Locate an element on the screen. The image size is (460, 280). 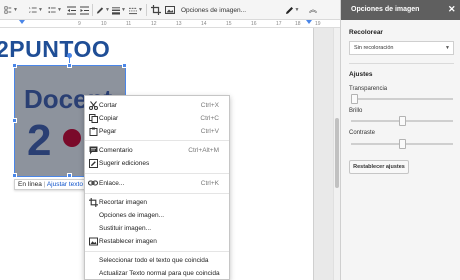
recolor-label: Recolorear is located at coordinates (366, 32).